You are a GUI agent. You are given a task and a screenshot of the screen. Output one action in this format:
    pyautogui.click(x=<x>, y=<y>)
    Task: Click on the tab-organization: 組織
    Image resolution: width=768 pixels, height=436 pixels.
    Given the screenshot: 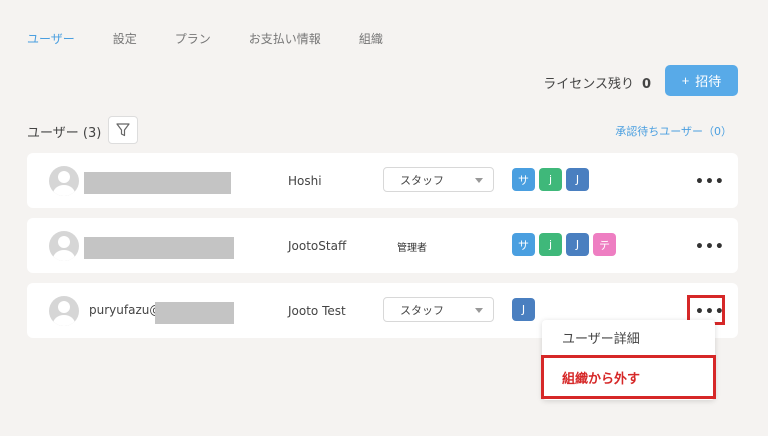 What is the action you would take?
    pyautogui.click(x=371, y=38)
    